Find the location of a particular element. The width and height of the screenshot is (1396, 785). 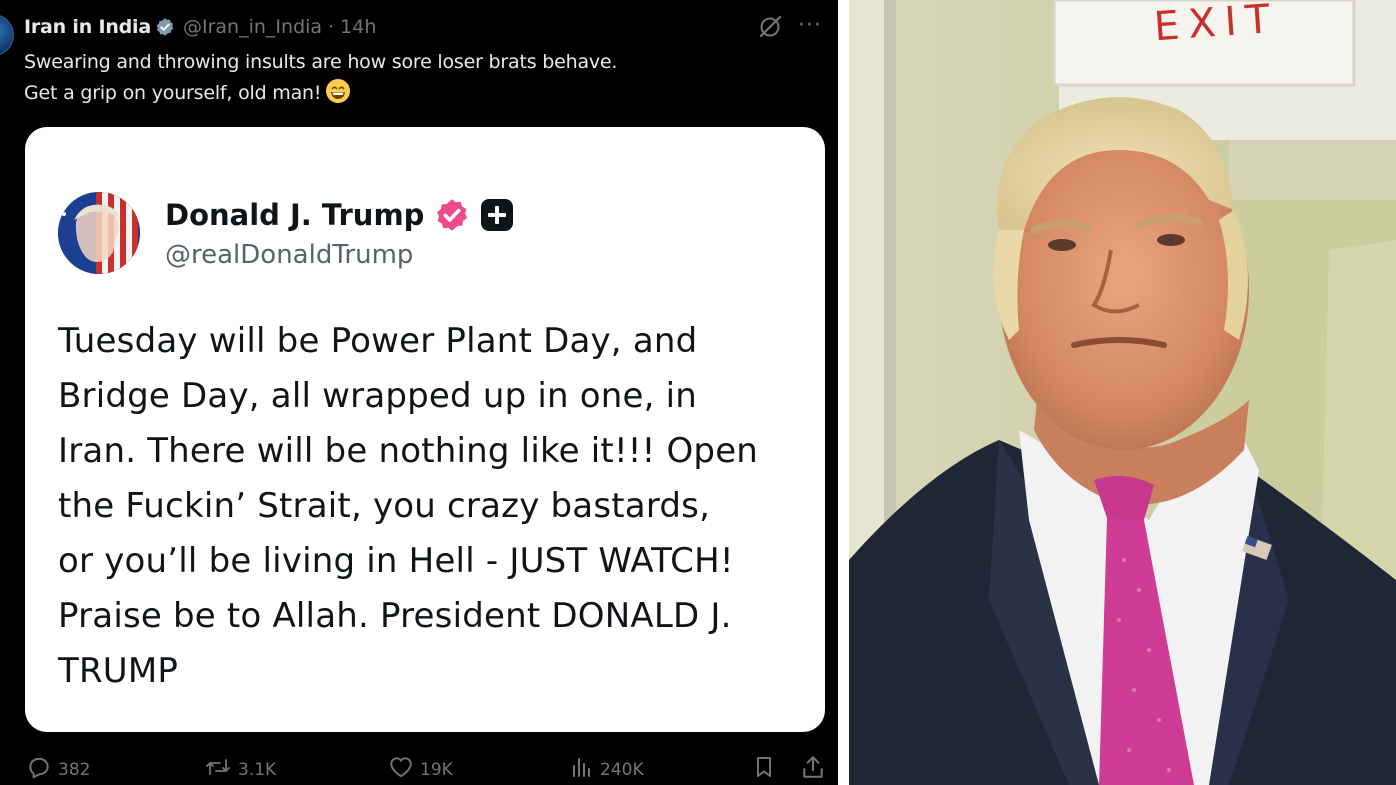

bookmark-button is located at coordinates (767, 769).